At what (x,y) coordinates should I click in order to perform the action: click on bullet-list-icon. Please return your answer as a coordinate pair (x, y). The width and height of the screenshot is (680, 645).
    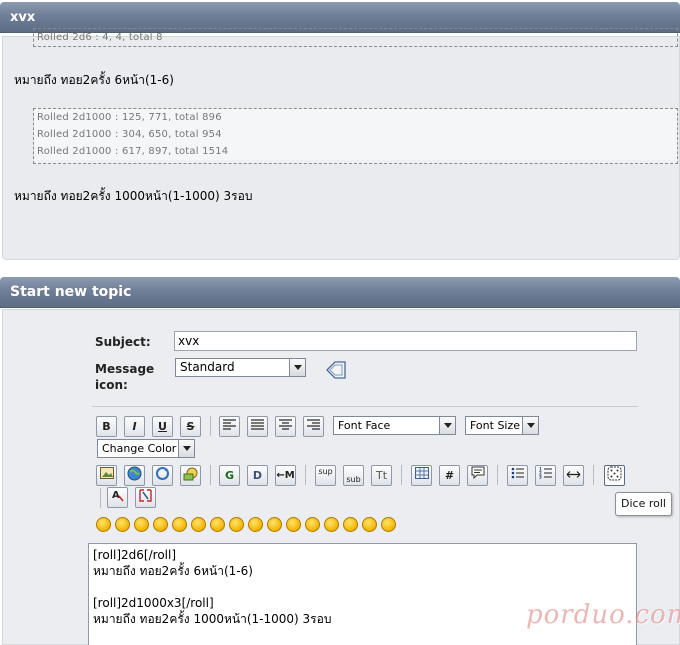
    Looking at the image, I should click on (517, 473).